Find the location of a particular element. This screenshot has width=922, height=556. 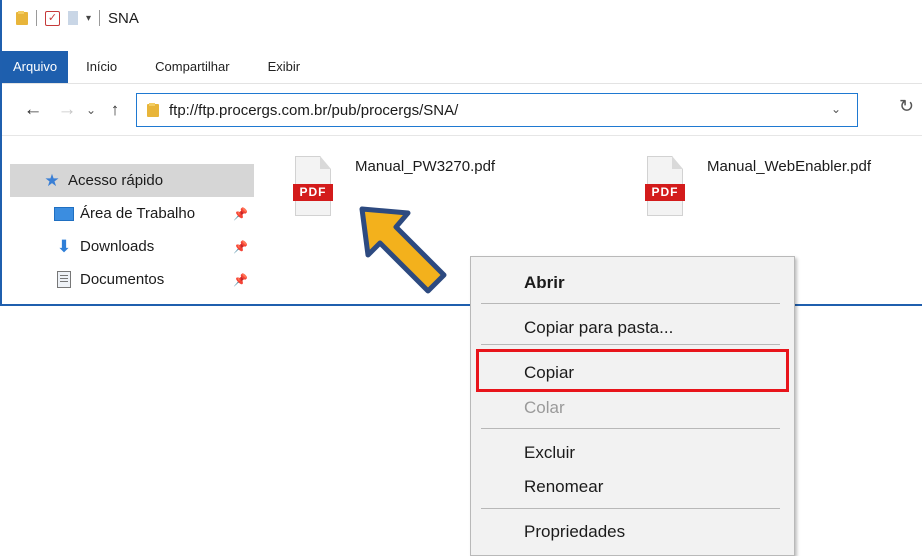

sidebar-item-area-de-trabalho: Área de Trabalho 📌 is located at coordinates (132, 213).